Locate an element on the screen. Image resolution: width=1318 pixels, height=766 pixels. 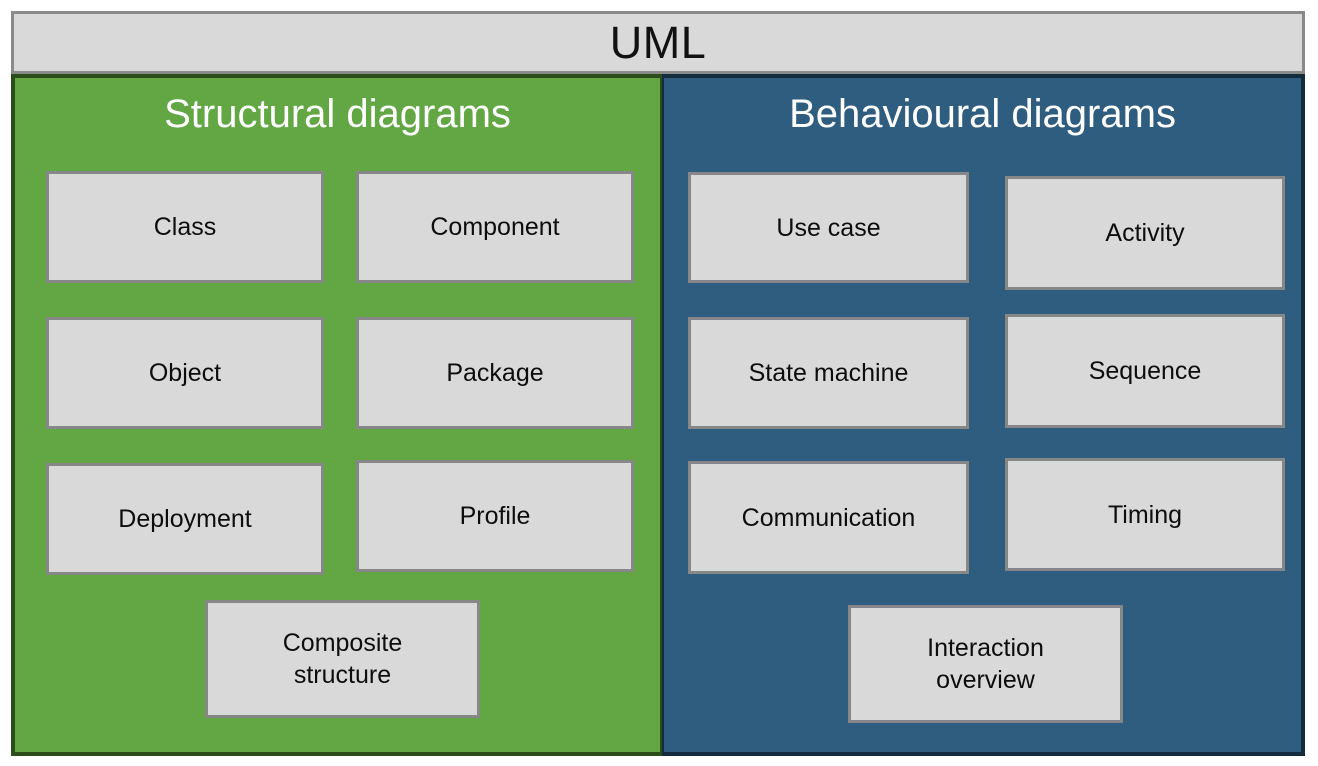
diagram-box-label: Composite structure is located at coordinates (343, 659).